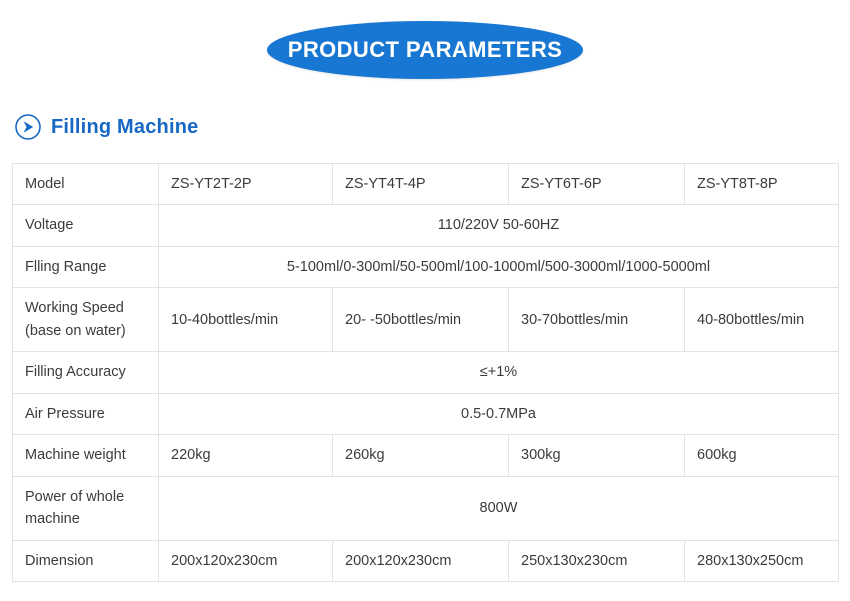 This screenshot has height=601, width=850. Describe the element at coordinates (245, 320) in the screenshot. I see `row-value: 10-40bottles/min` at that location.